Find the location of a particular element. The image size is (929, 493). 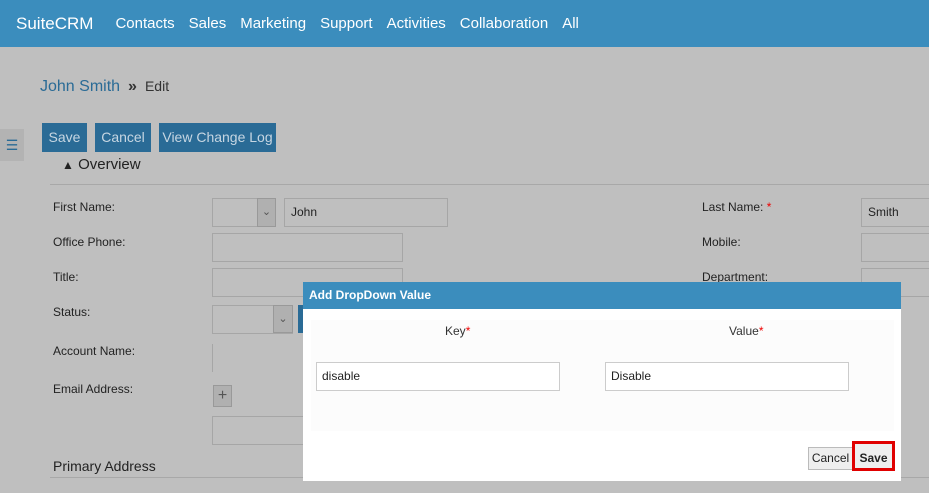

nav-marketing: Marketing is located at coordinates (273, 23).